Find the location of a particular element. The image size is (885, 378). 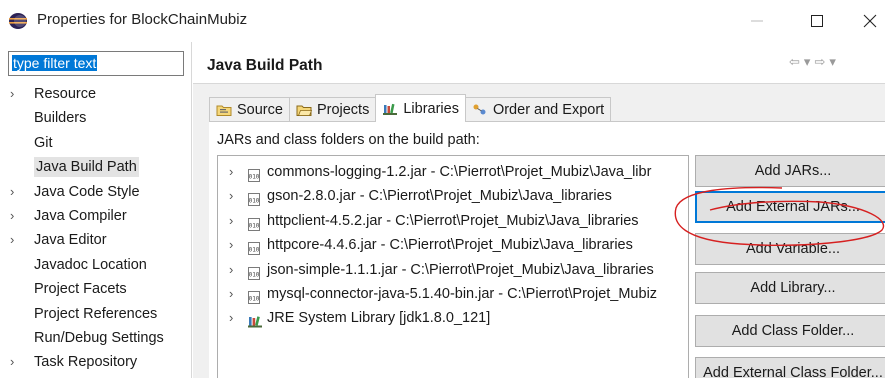

library-icon is located at coordinates (255, 320).